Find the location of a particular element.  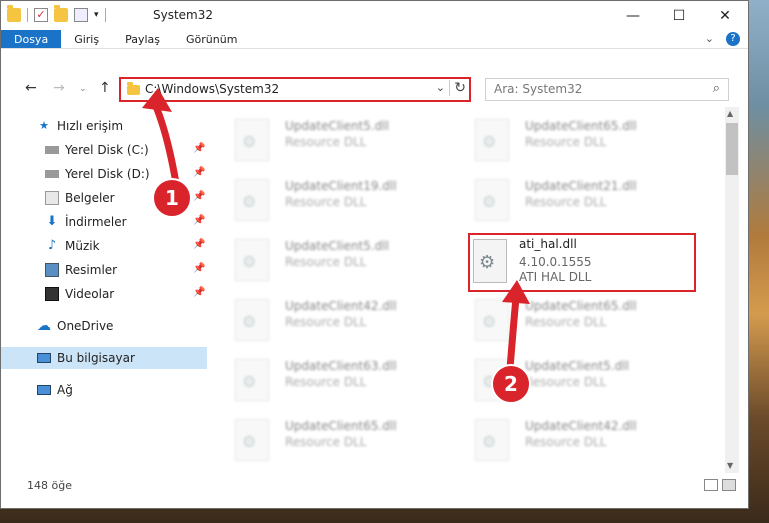

step-badge-1: 1 is located at coordinates (172, 198).